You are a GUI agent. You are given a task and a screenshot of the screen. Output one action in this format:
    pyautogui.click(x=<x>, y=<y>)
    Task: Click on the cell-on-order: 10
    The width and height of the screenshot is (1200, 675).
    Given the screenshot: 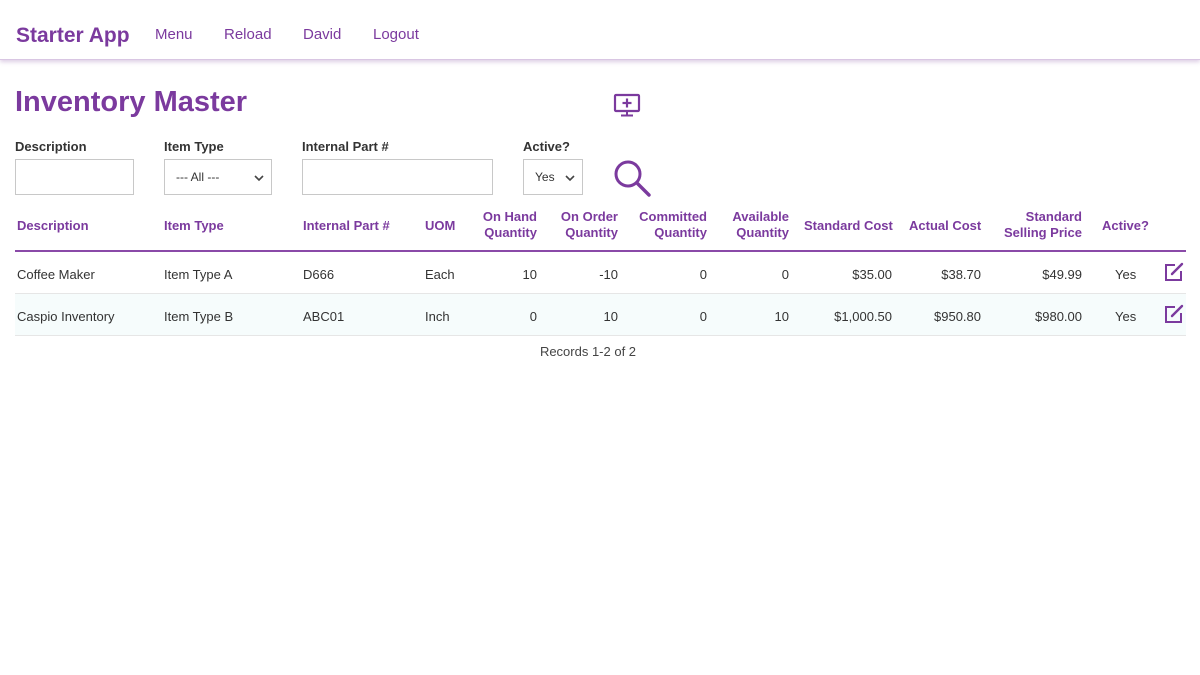 What is the action you would take?
    pyautogui.click(x=610, y=316)
    